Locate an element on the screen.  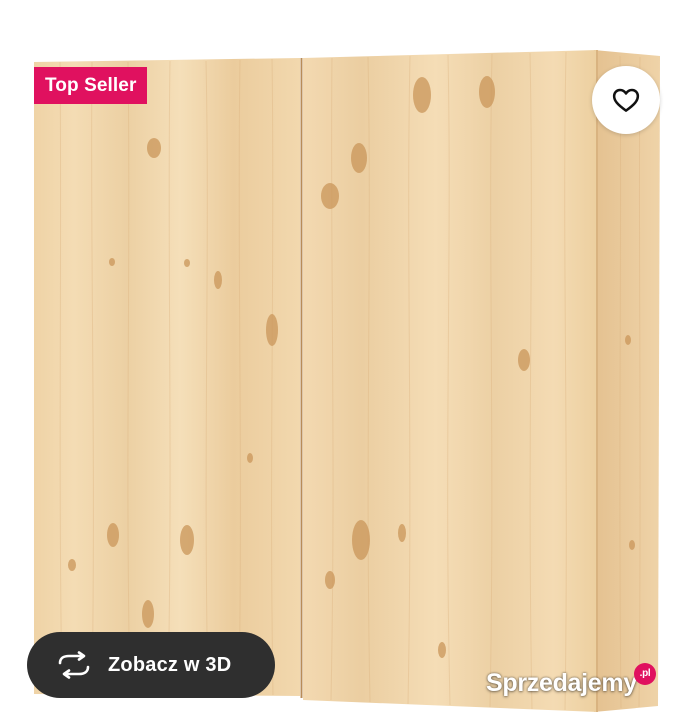
watermark-text: Sprzedajemy is located at coordinates (561, 683).